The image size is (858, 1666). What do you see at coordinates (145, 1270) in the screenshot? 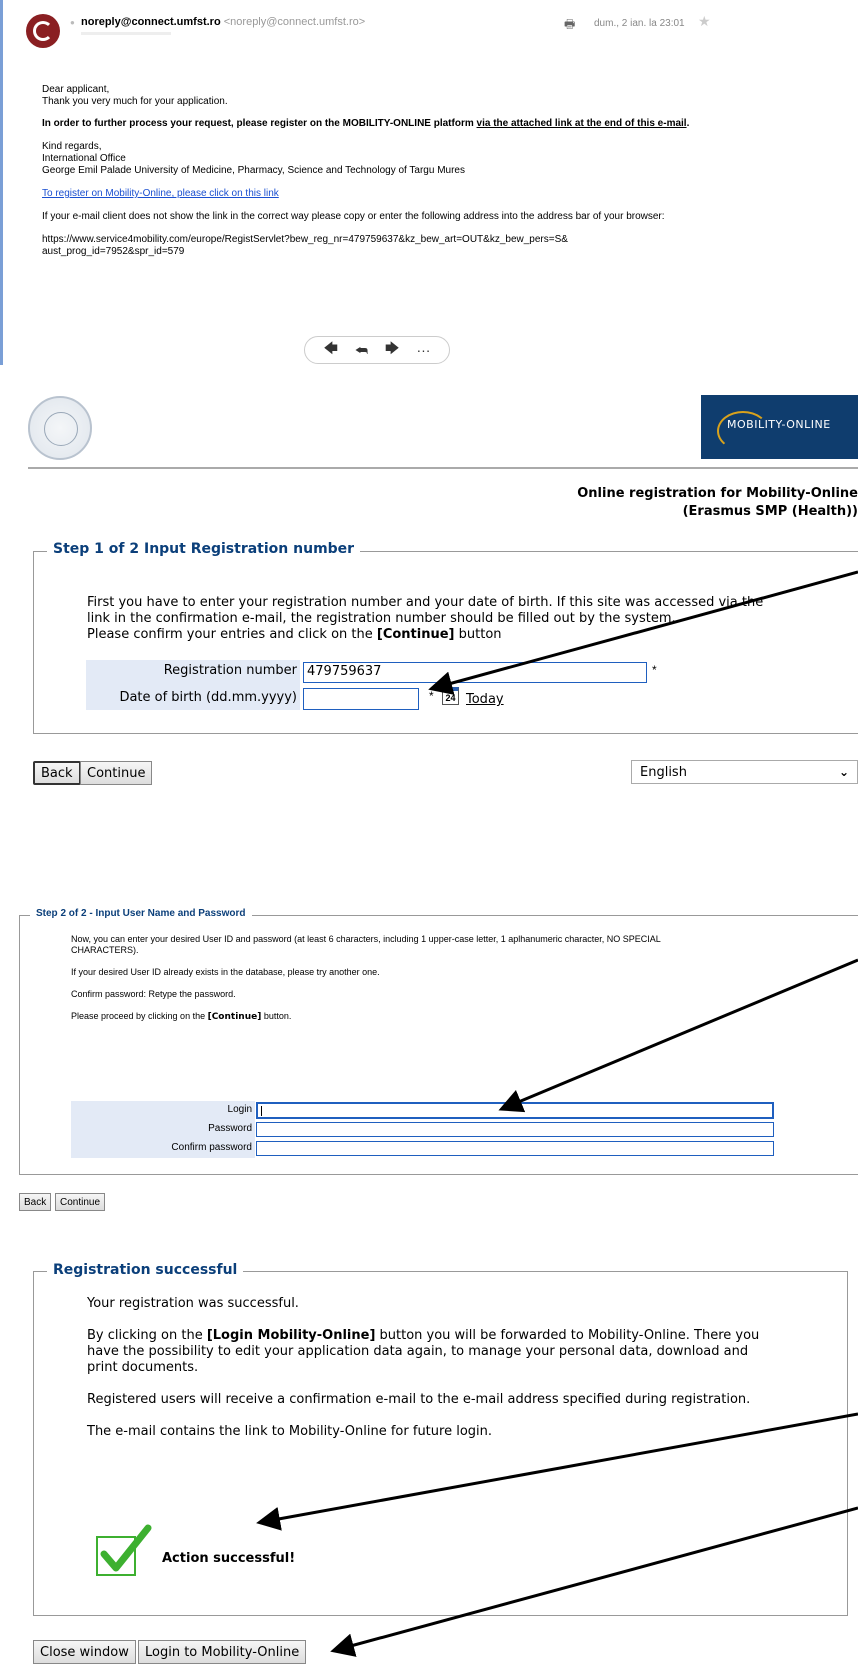
I see `success-legend: Registration successful` at bounding box center [145, 1270].